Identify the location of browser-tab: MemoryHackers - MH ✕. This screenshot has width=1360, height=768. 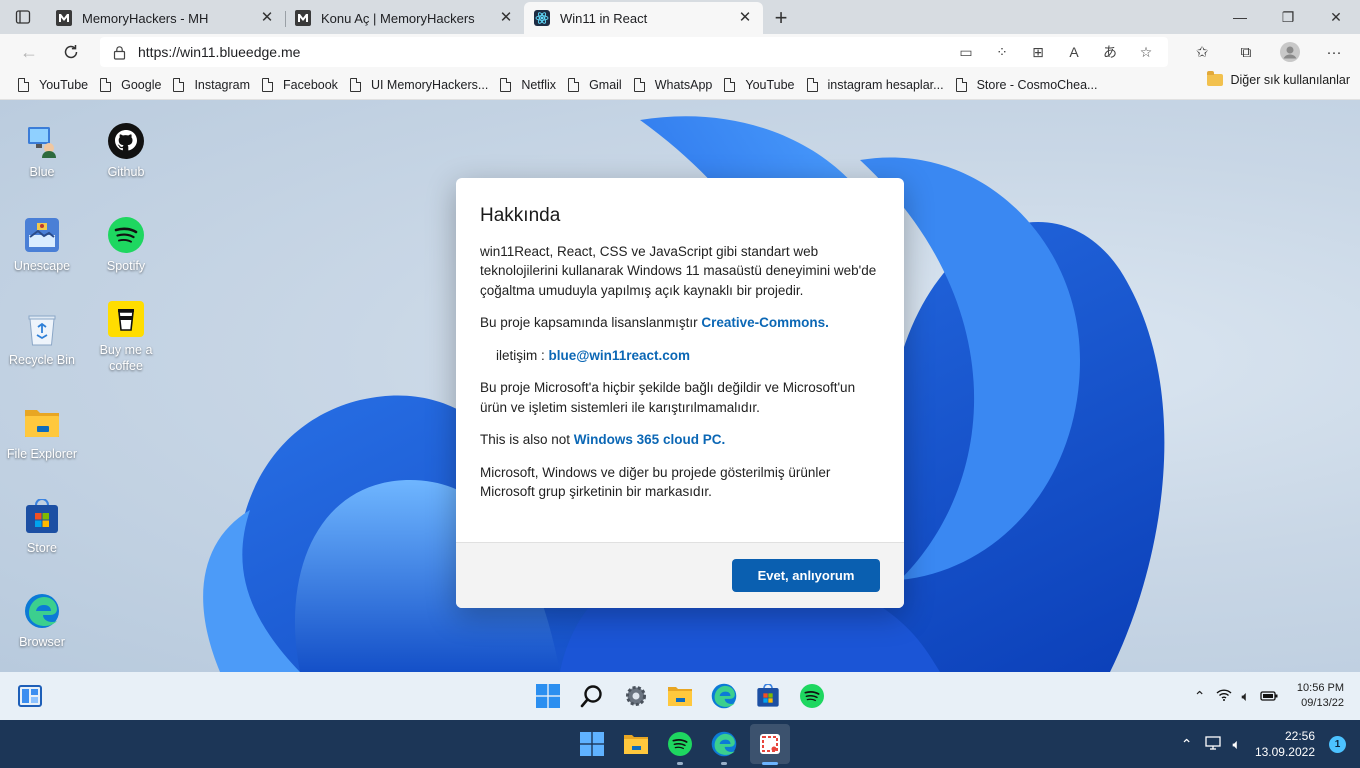
(165, 18).